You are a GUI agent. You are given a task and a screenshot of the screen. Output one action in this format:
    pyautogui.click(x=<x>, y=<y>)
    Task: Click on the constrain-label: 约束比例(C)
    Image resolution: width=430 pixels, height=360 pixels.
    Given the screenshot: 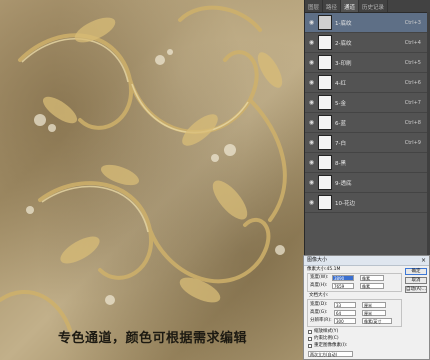 What is the action you would take?
    pyautogui.click(x=326, y=338)
    